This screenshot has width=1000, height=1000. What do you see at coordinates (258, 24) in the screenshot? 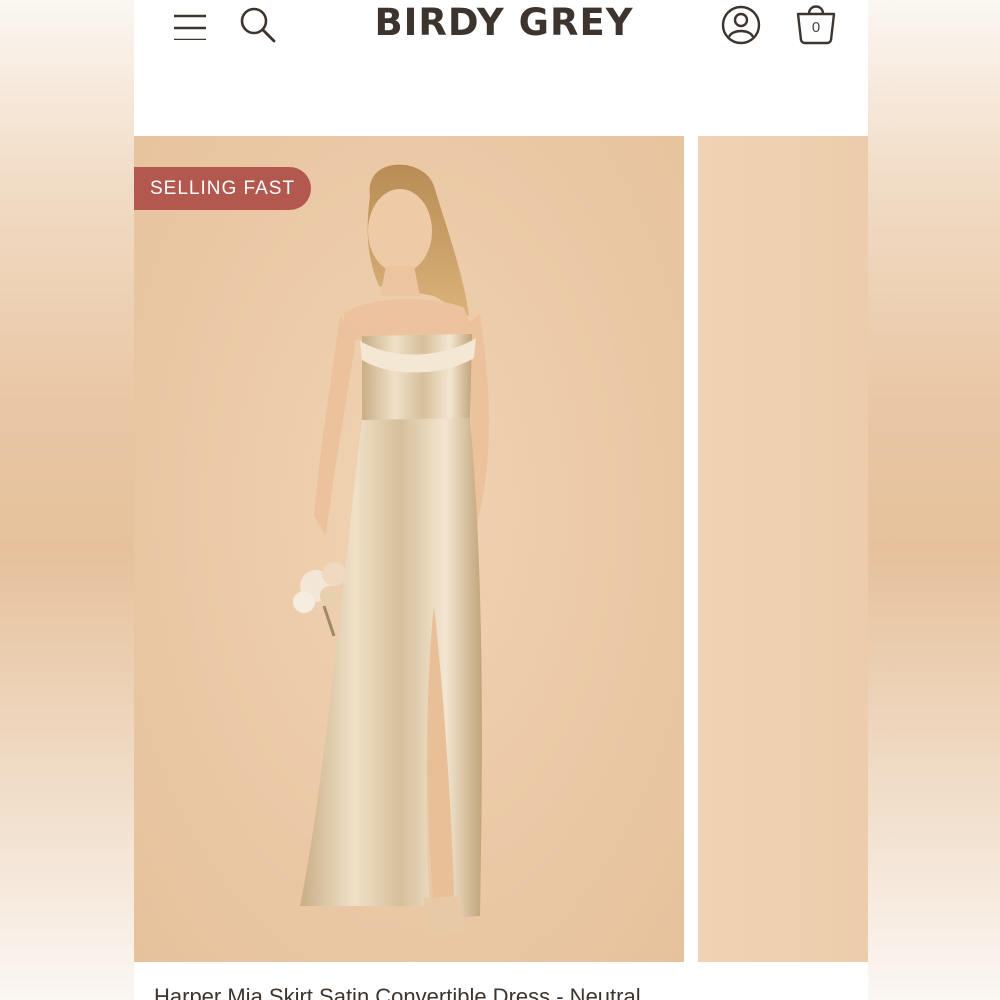
I see `search-icon` at bounding box center [258, 24].